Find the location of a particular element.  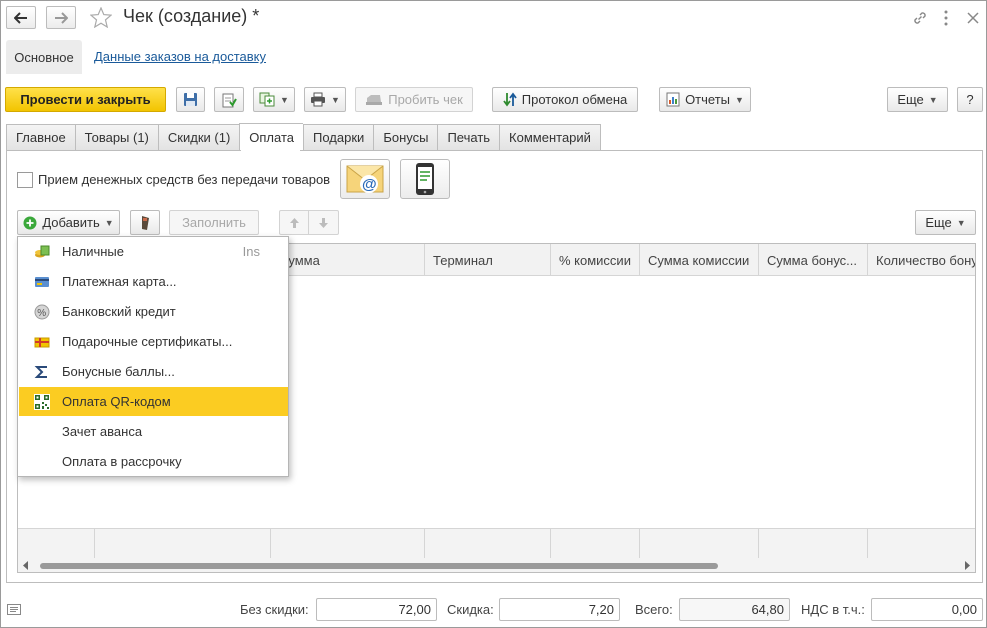

menu-item-bank-credit: % Банковский кредит is located at coordinates (153, 311).